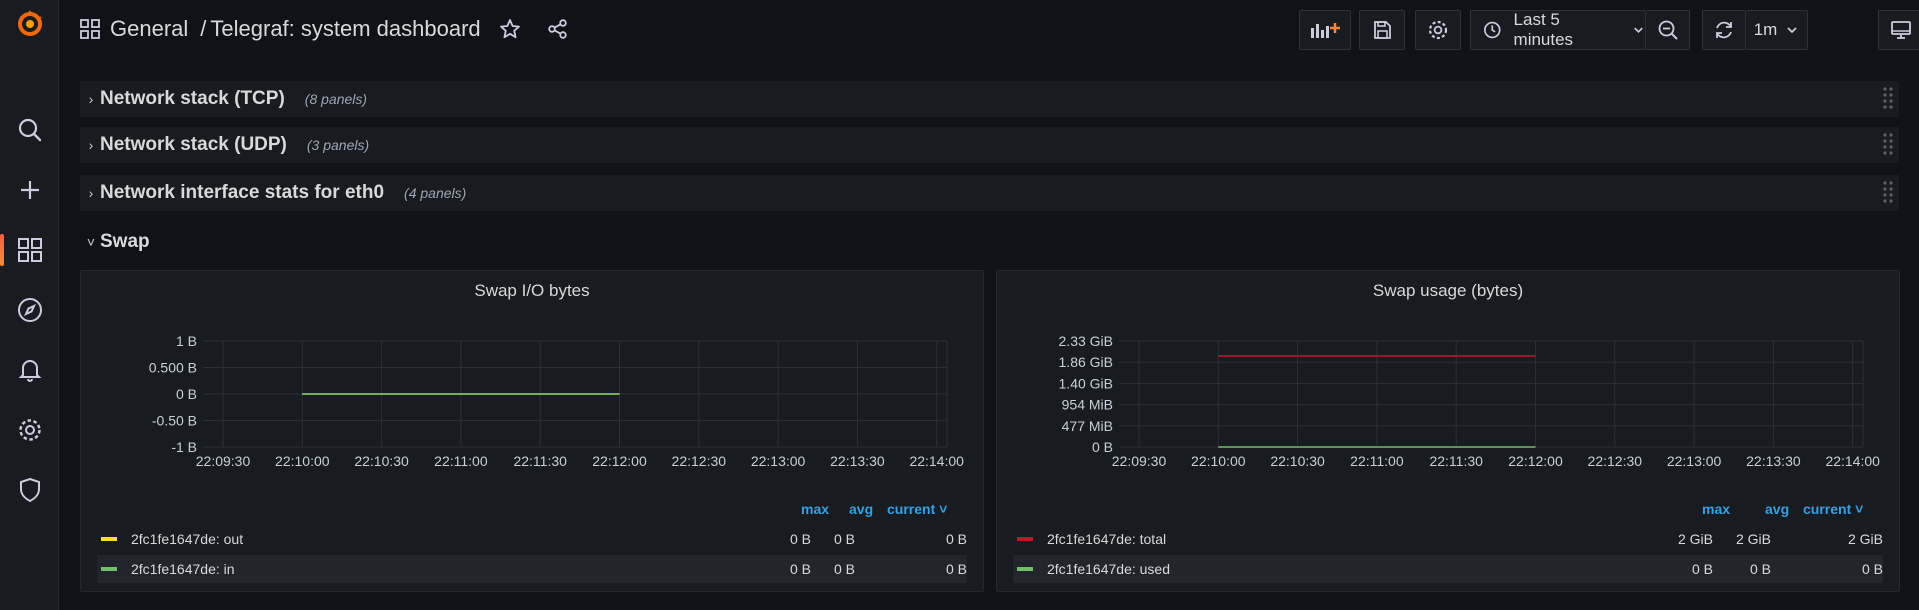 The height and width of the screenshot is (610, 1919). Describe the element at coordinates (1668, 30) in the screenshot. I see `zoom-out-button` at that location.